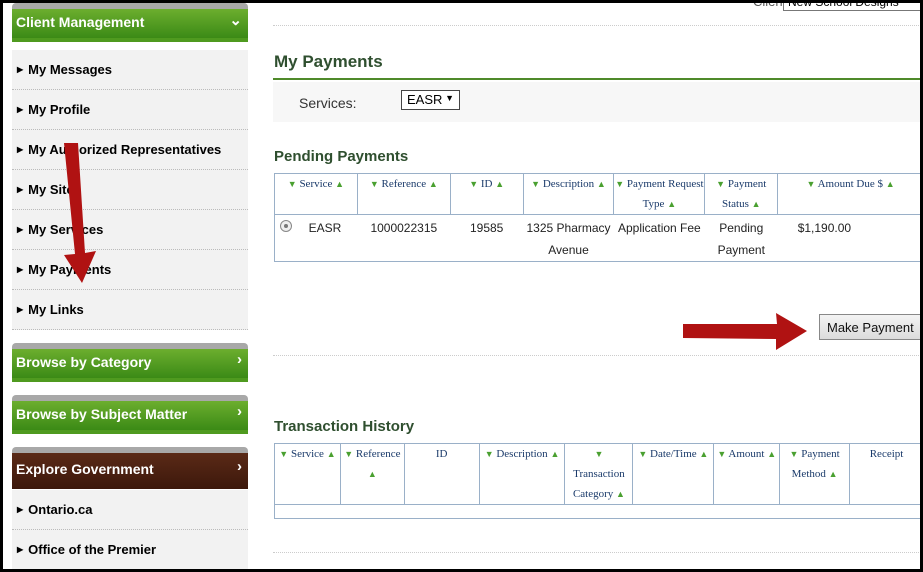  I want to click on id-cell: 19585, so click(486, 228).